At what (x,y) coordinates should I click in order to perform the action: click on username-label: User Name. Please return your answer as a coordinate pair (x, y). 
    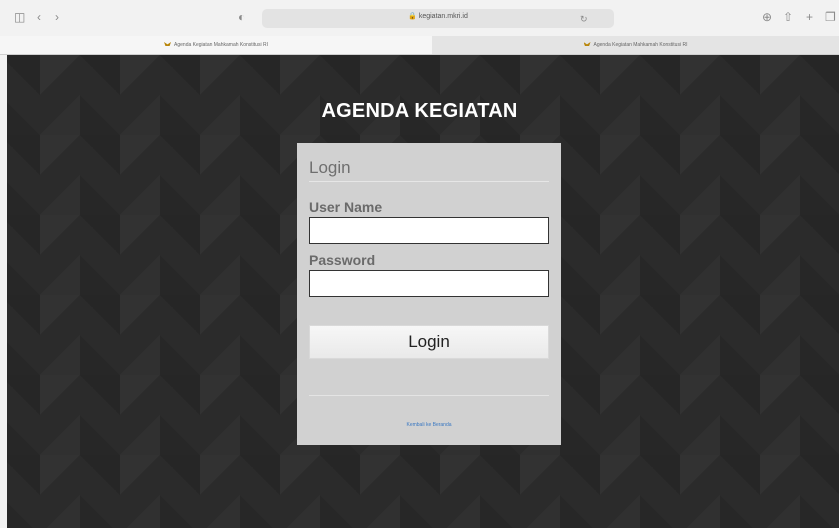
    Looking at the image, I should click on (346, 207).